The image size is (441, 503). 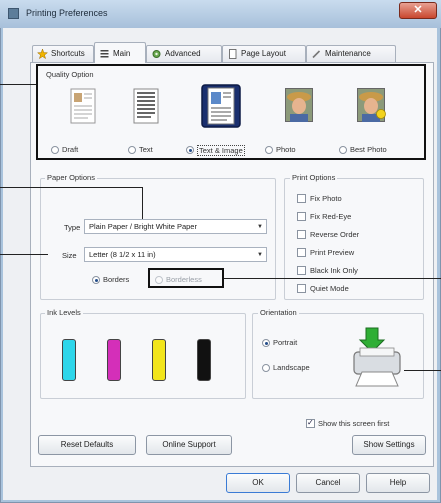 I want to click on tab-main: Main, so click(x=120, y=52).